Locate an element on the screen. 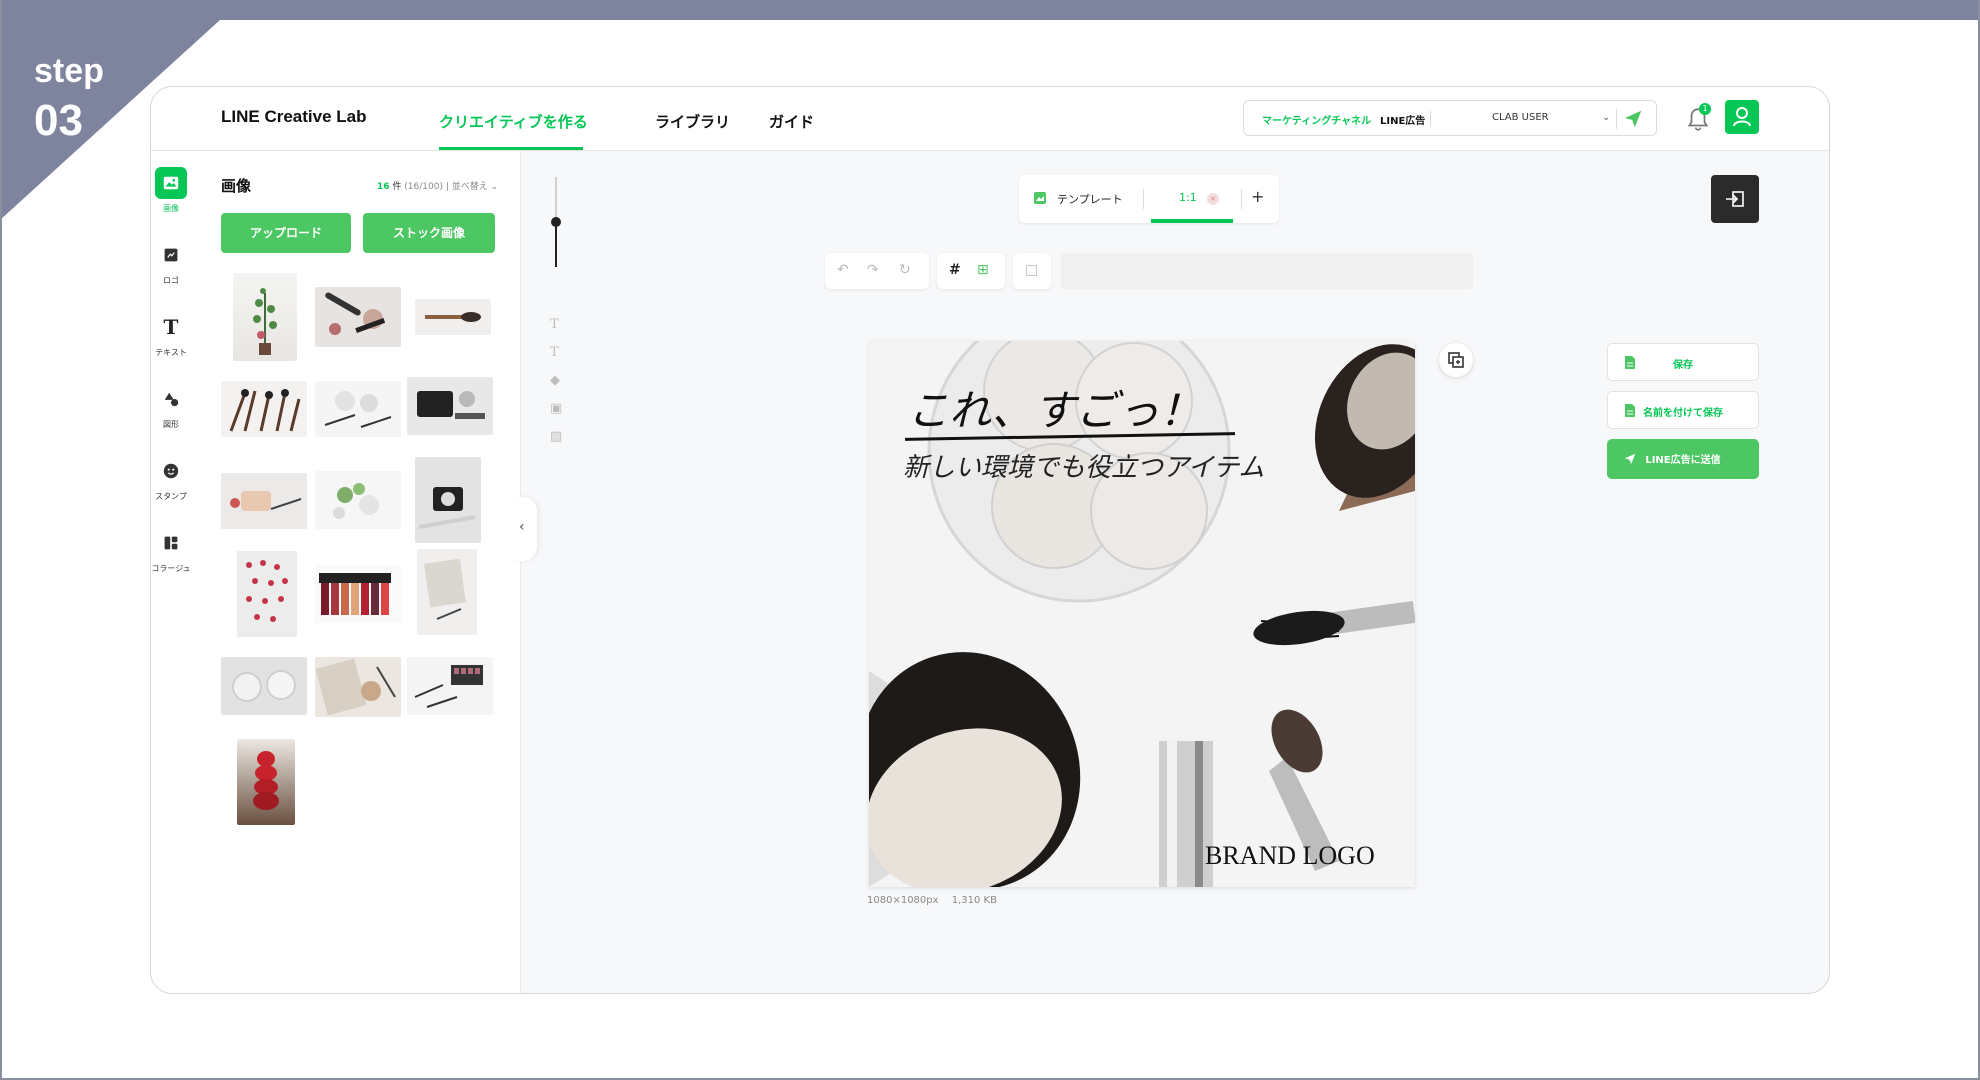  send-icon is located at coordinates (1633, 119).